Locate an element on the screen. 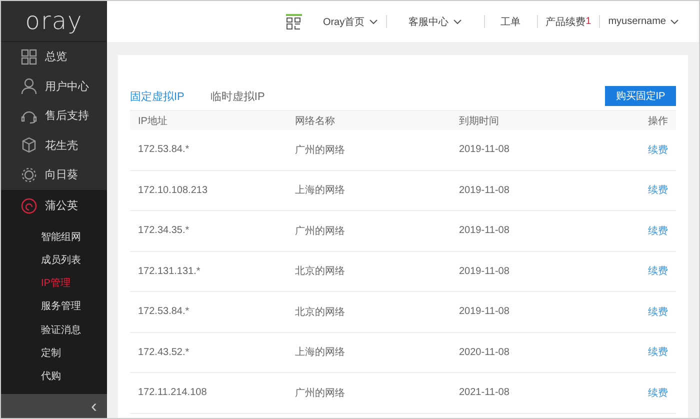 The image size is (700, 419). cube-icon is located at coordinates (29, 145).